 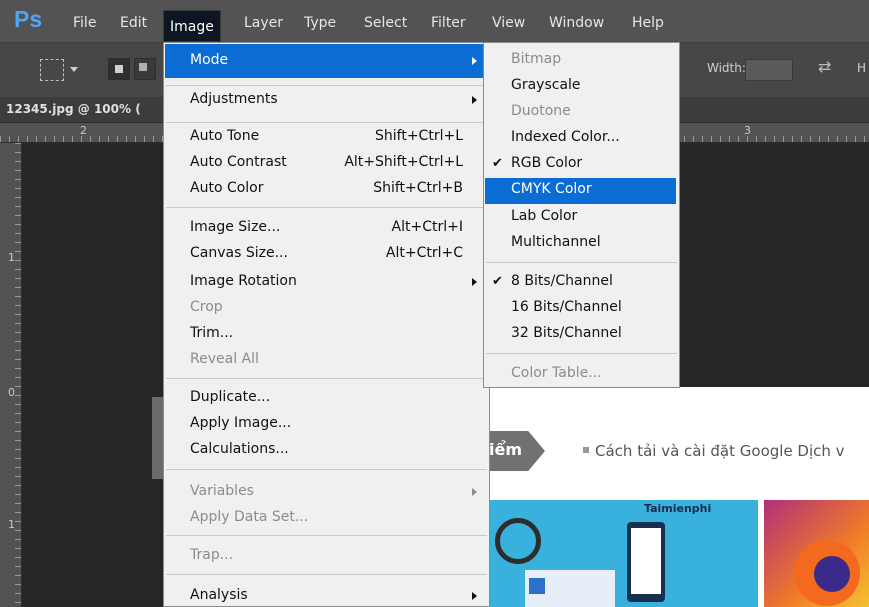 I want to click on menu-edit: Edit, so click(x=133, y=23).